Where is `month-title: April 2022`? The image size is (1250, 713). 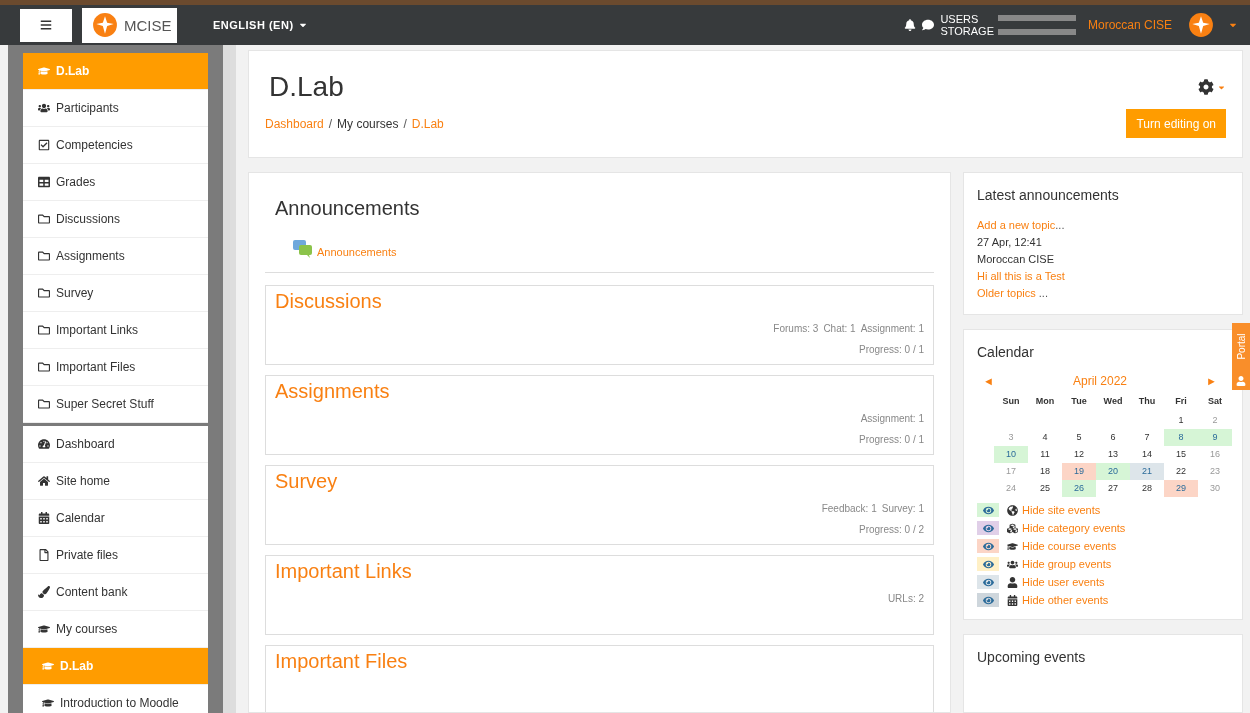 month-title: April 2022 is located at coordinates (1099, 381).